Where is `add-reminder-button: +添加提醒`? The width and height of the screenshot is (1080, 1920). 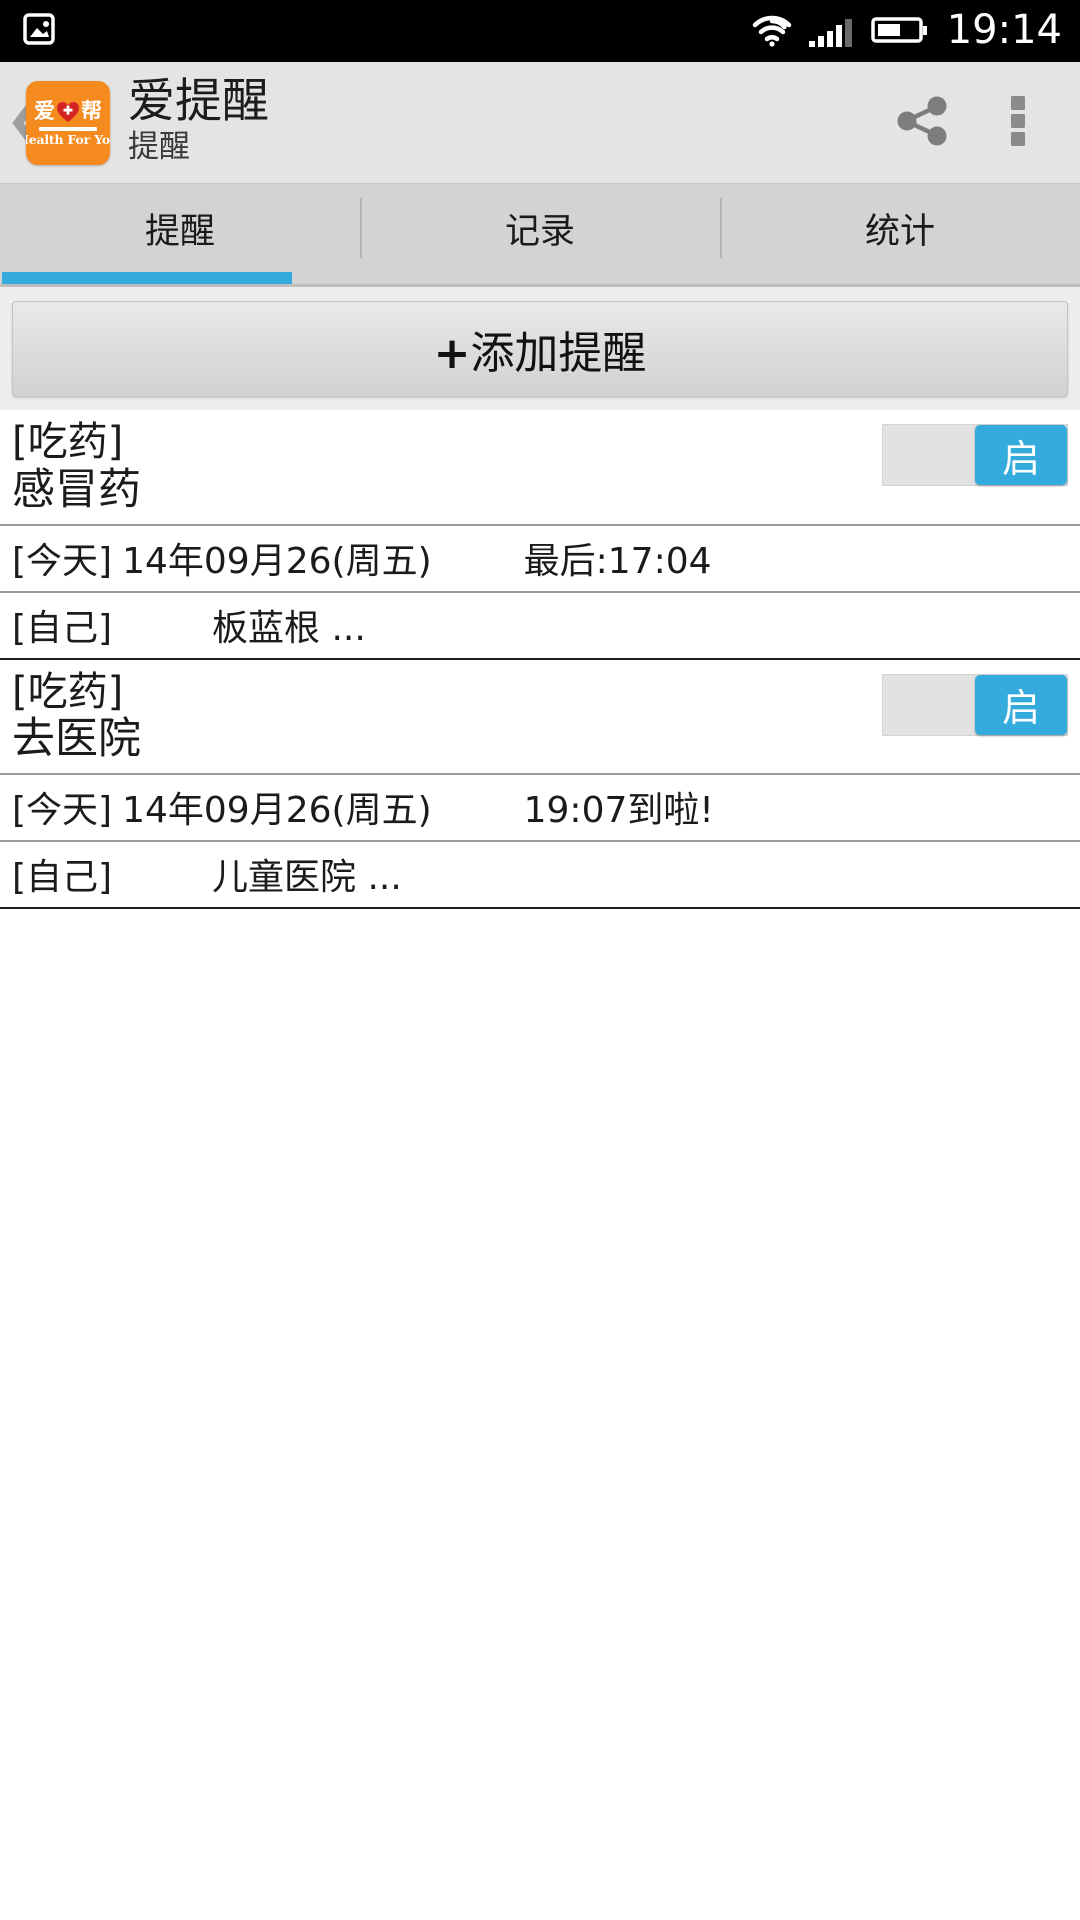
add-reminder-button: +添加提醒 is located at coordinates (540, 349).